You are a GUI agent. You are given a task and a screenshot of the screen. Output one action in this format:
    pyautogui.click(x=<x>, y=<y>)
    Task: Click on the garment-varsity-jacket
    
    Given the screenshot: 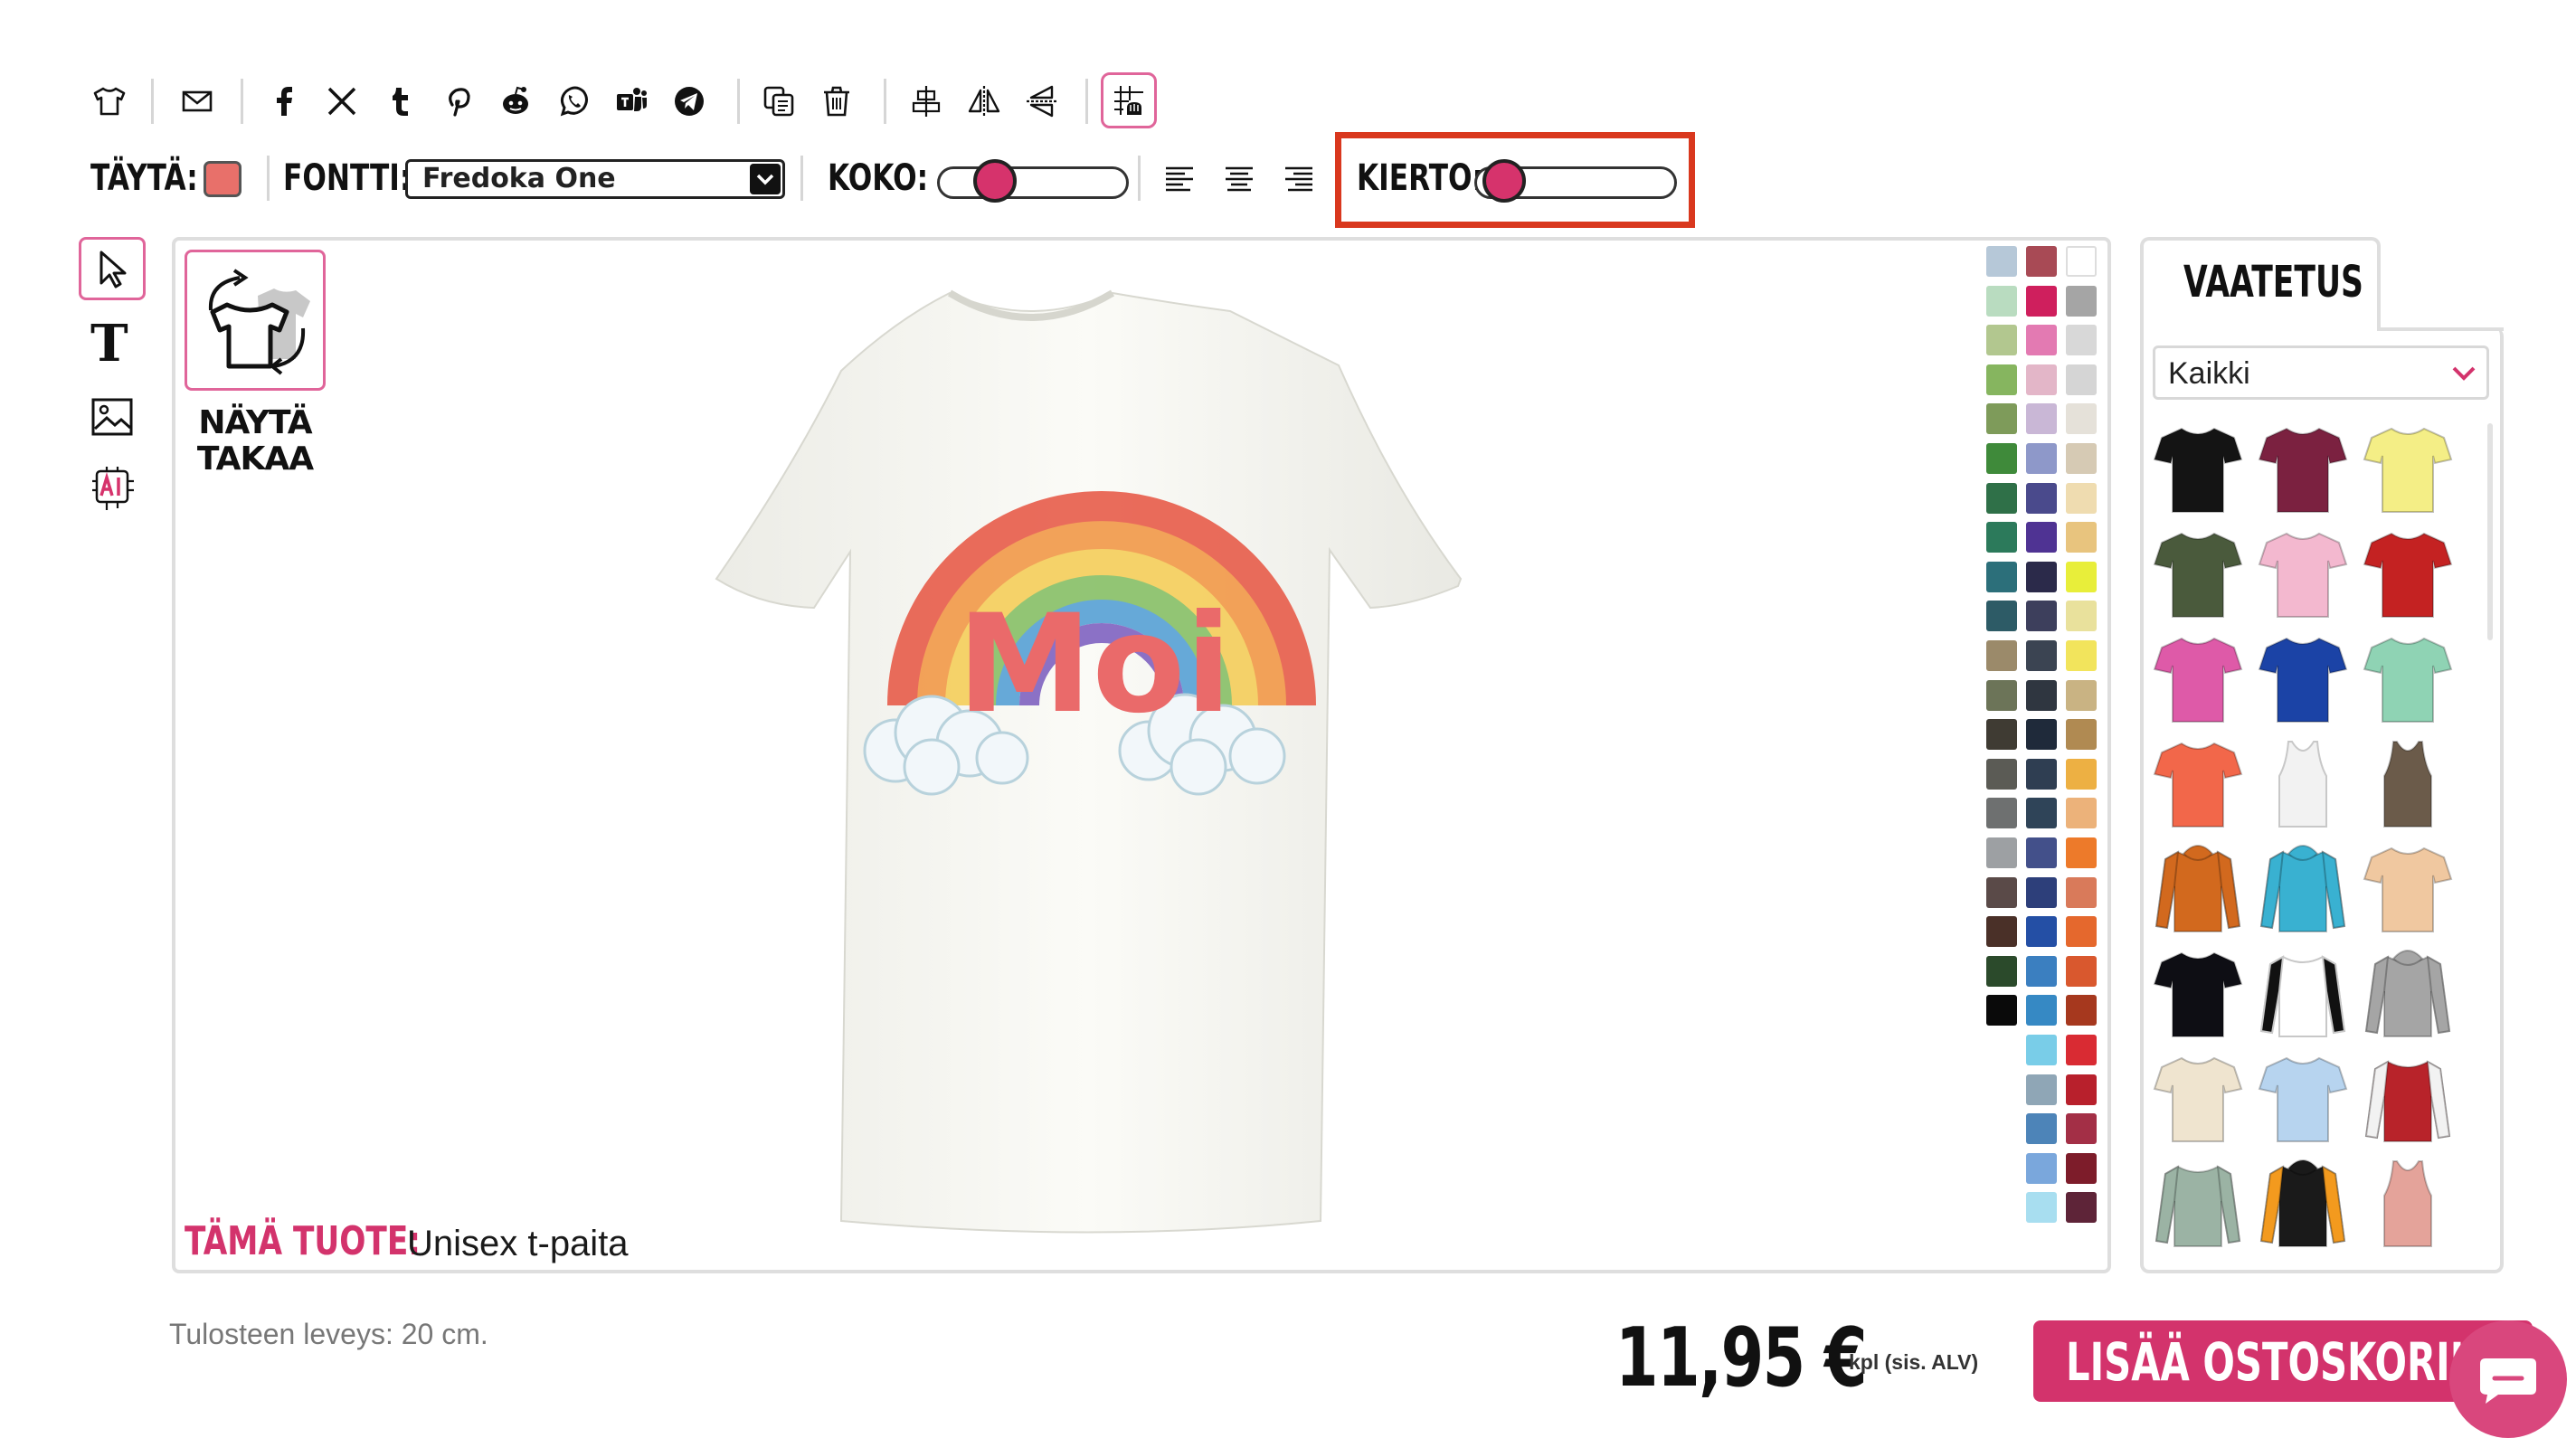 What is the action you would take?
    pyautogui.click(x=2408, y=1098)
    